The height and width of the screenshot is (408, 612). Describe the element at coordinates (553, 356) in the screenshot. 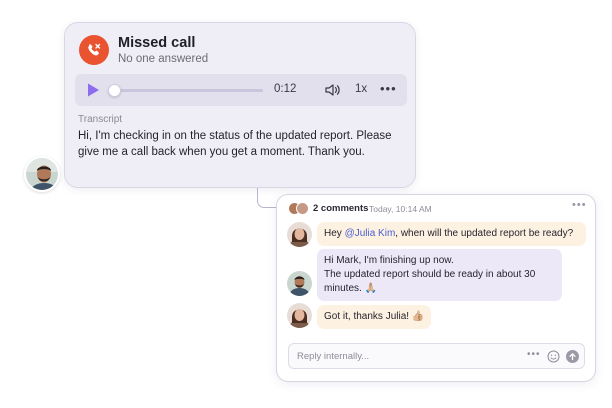

I see `emoji-icon` at that location.